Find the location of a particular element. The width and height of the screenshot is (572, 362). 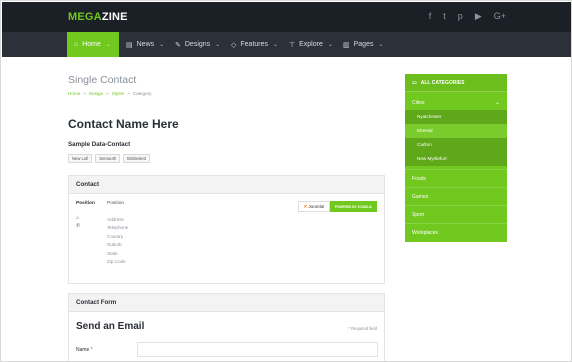

required-note: * Required field is located at coordinates (362, 328).